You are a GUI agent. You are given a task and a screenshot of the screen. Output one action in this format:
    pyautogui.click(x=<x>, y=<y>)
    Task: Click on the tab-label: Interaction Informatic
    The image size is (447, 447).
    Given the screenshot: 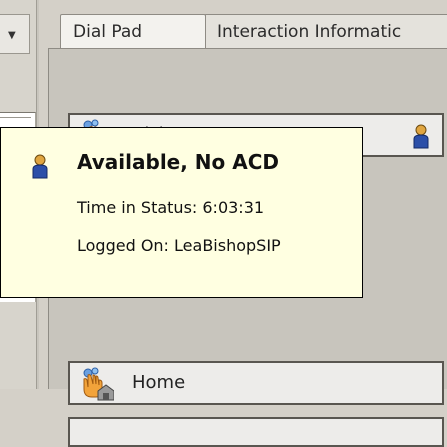 What is the action you would take?
    pyautogui.click(x=309, y=32)
    